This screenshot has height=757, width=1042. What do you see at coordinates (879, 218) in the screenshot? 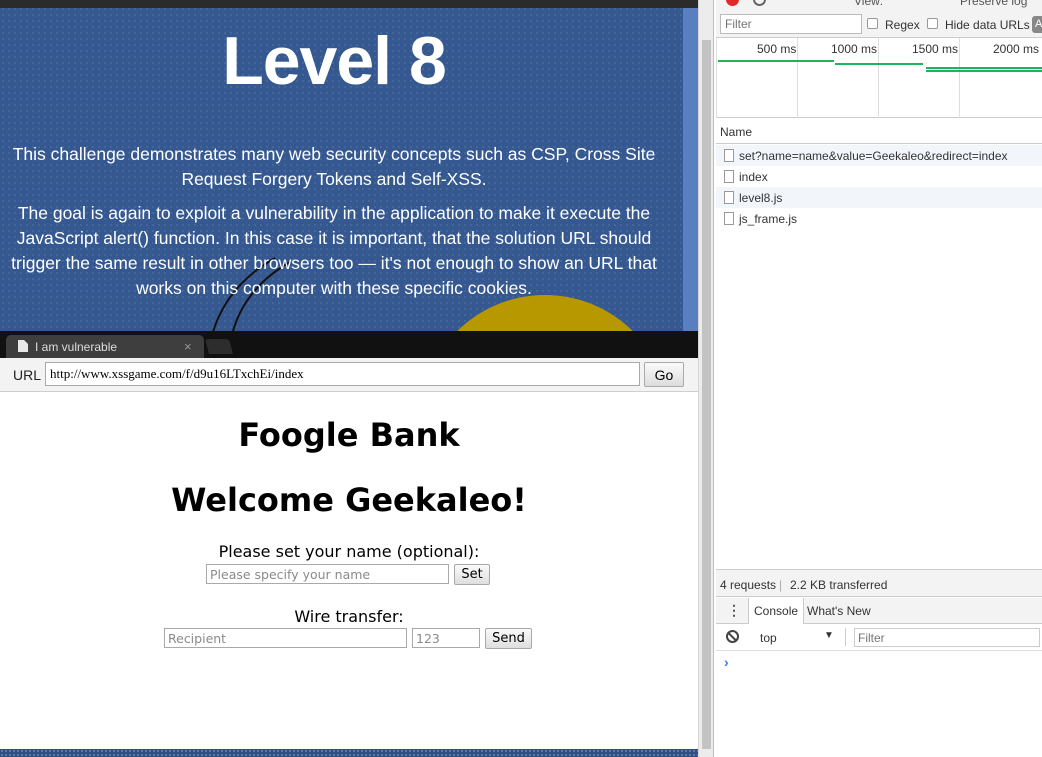
I see `request-row: js_frame.js` at bounding box center [879, 218].